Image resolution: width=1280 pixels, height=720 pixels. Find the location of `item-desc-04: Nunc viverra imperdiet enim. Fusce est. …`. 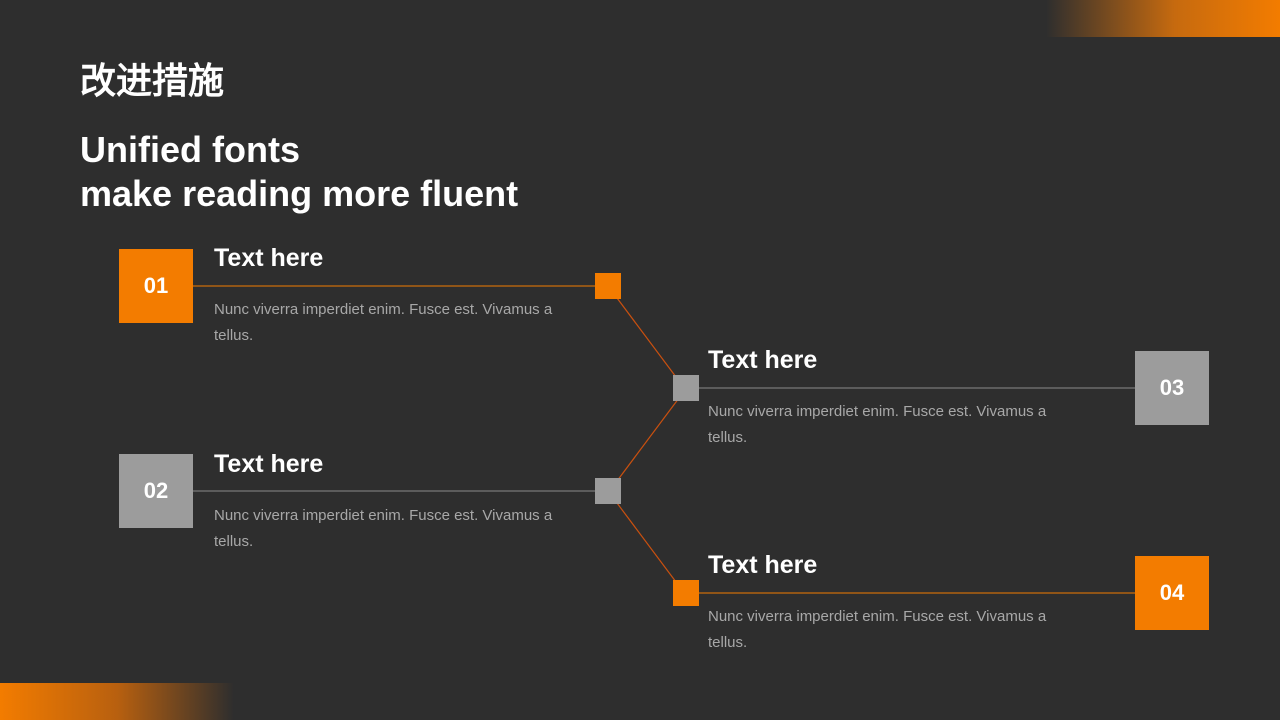

item-desc-04: Nunc viverra imperdiet enim. Fusce est. … is located at coordinates (877, 629).